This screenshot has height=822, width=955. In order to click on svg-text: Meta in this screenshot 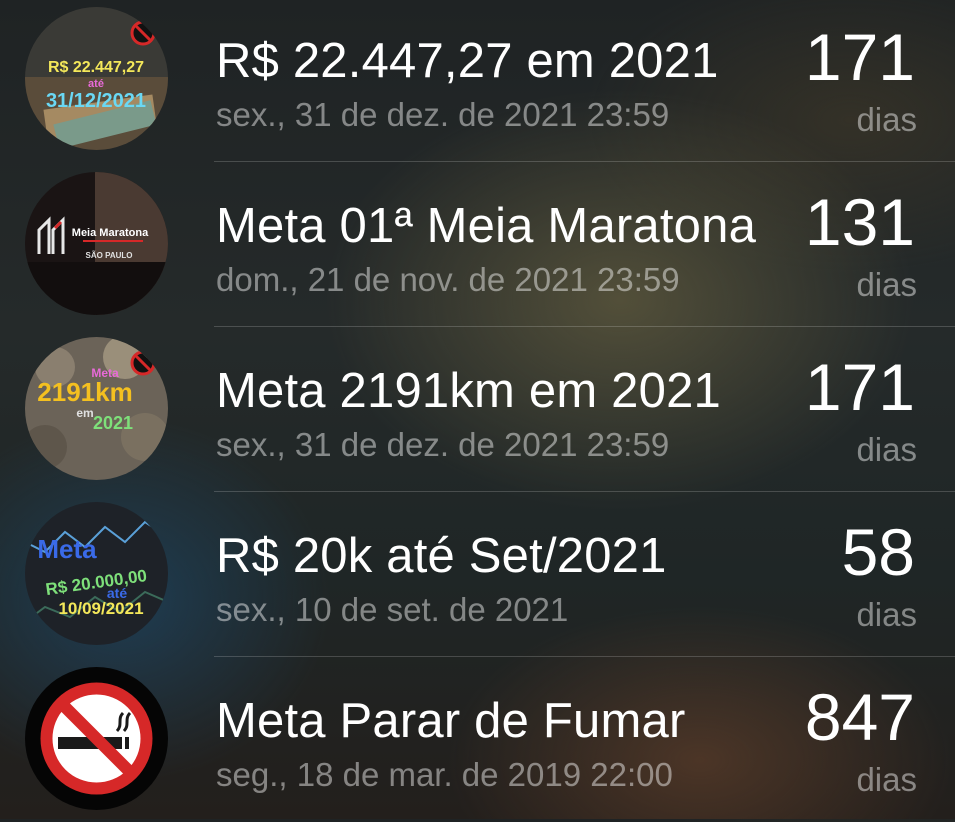, I will do `click(67, 549)`.